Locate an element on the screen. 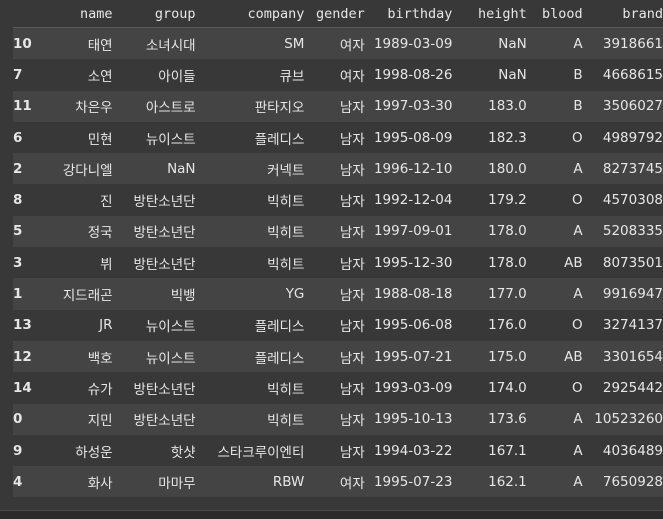 Image resolution: width=663 pixels, height=519 pixels. cell-birthday: 1989-03-09 is located at coordinates (413, 43).